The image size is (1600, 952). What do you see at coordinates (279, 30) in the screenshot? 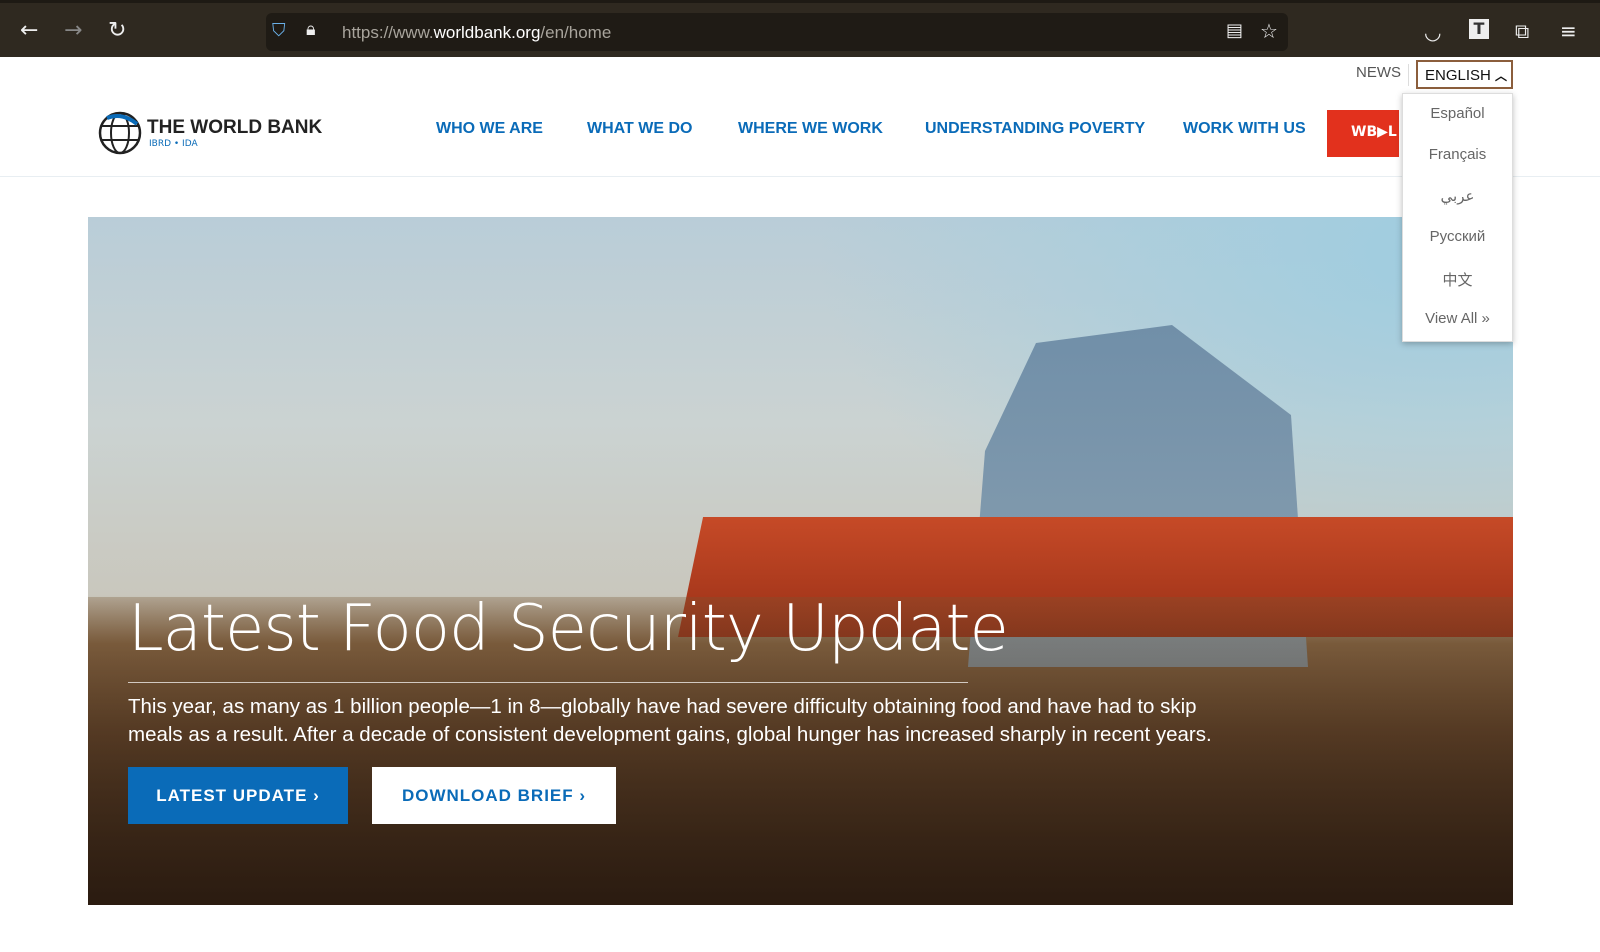
I see `shield-icon: ⛉` at bounding box center [279, 30].